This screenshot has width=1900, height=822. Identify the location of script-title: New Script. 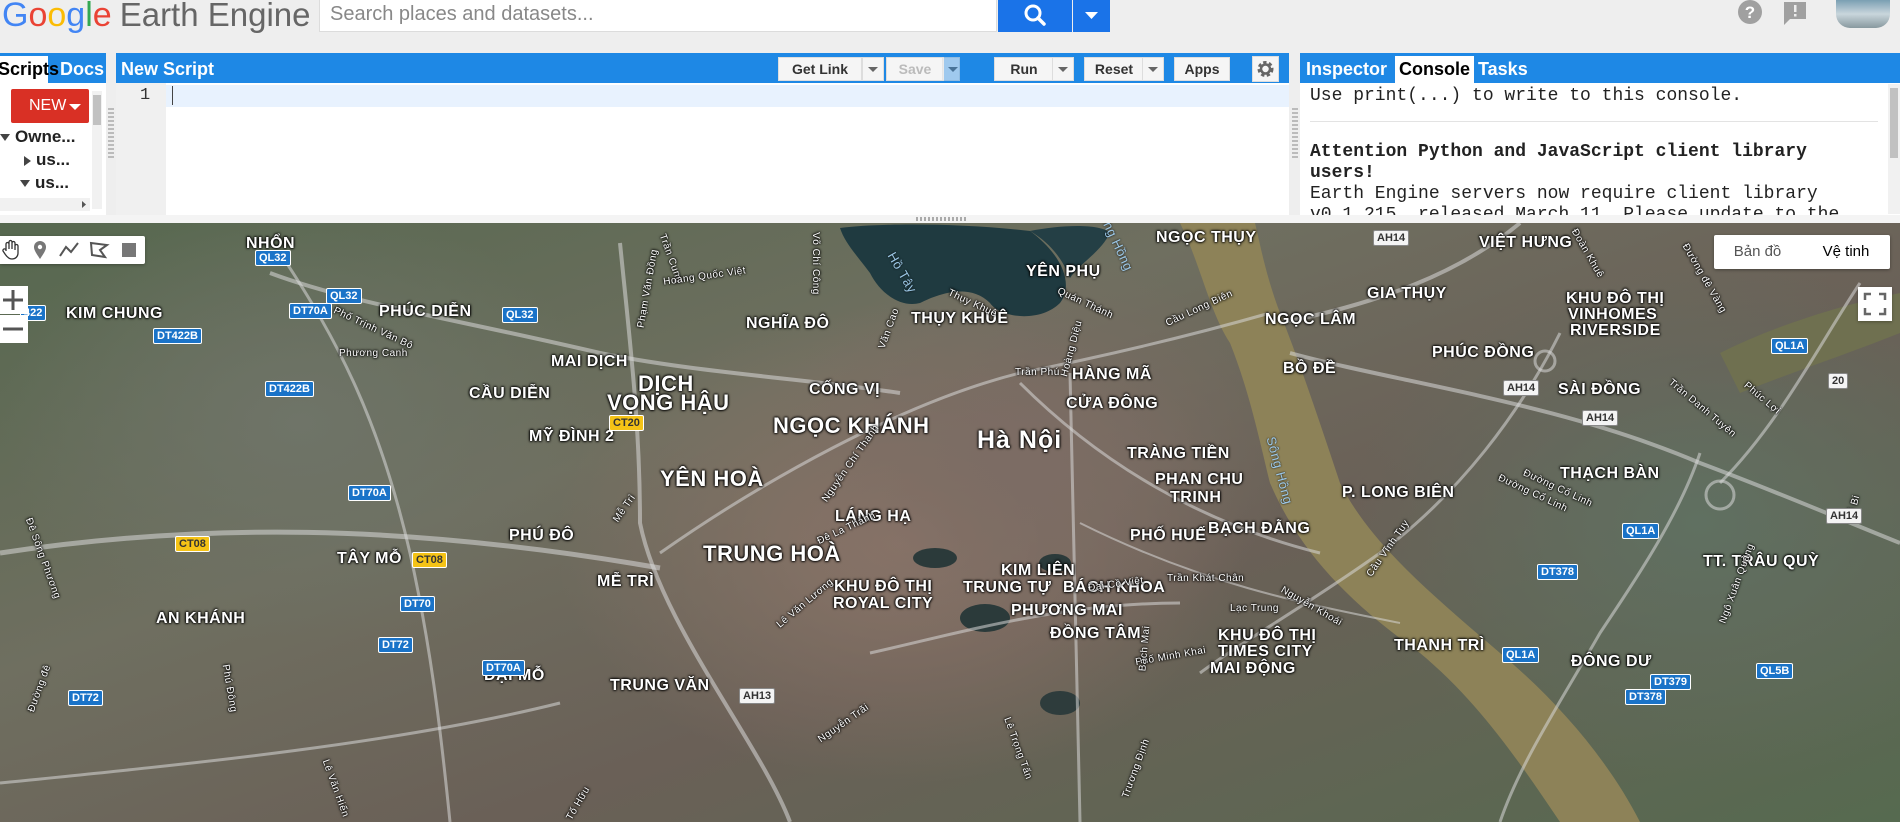
(167, 69).